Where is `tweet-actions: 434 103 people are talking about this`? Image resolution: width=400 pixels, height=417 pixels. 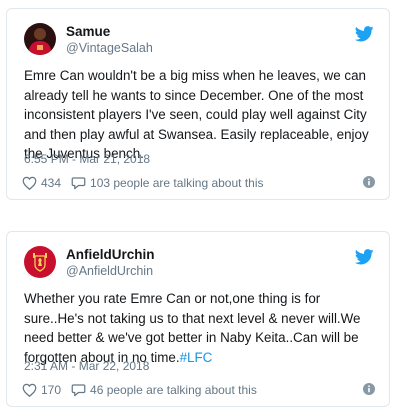
tweet-actions: 434 103 people are talking about this is located at coordinates (198, 183).